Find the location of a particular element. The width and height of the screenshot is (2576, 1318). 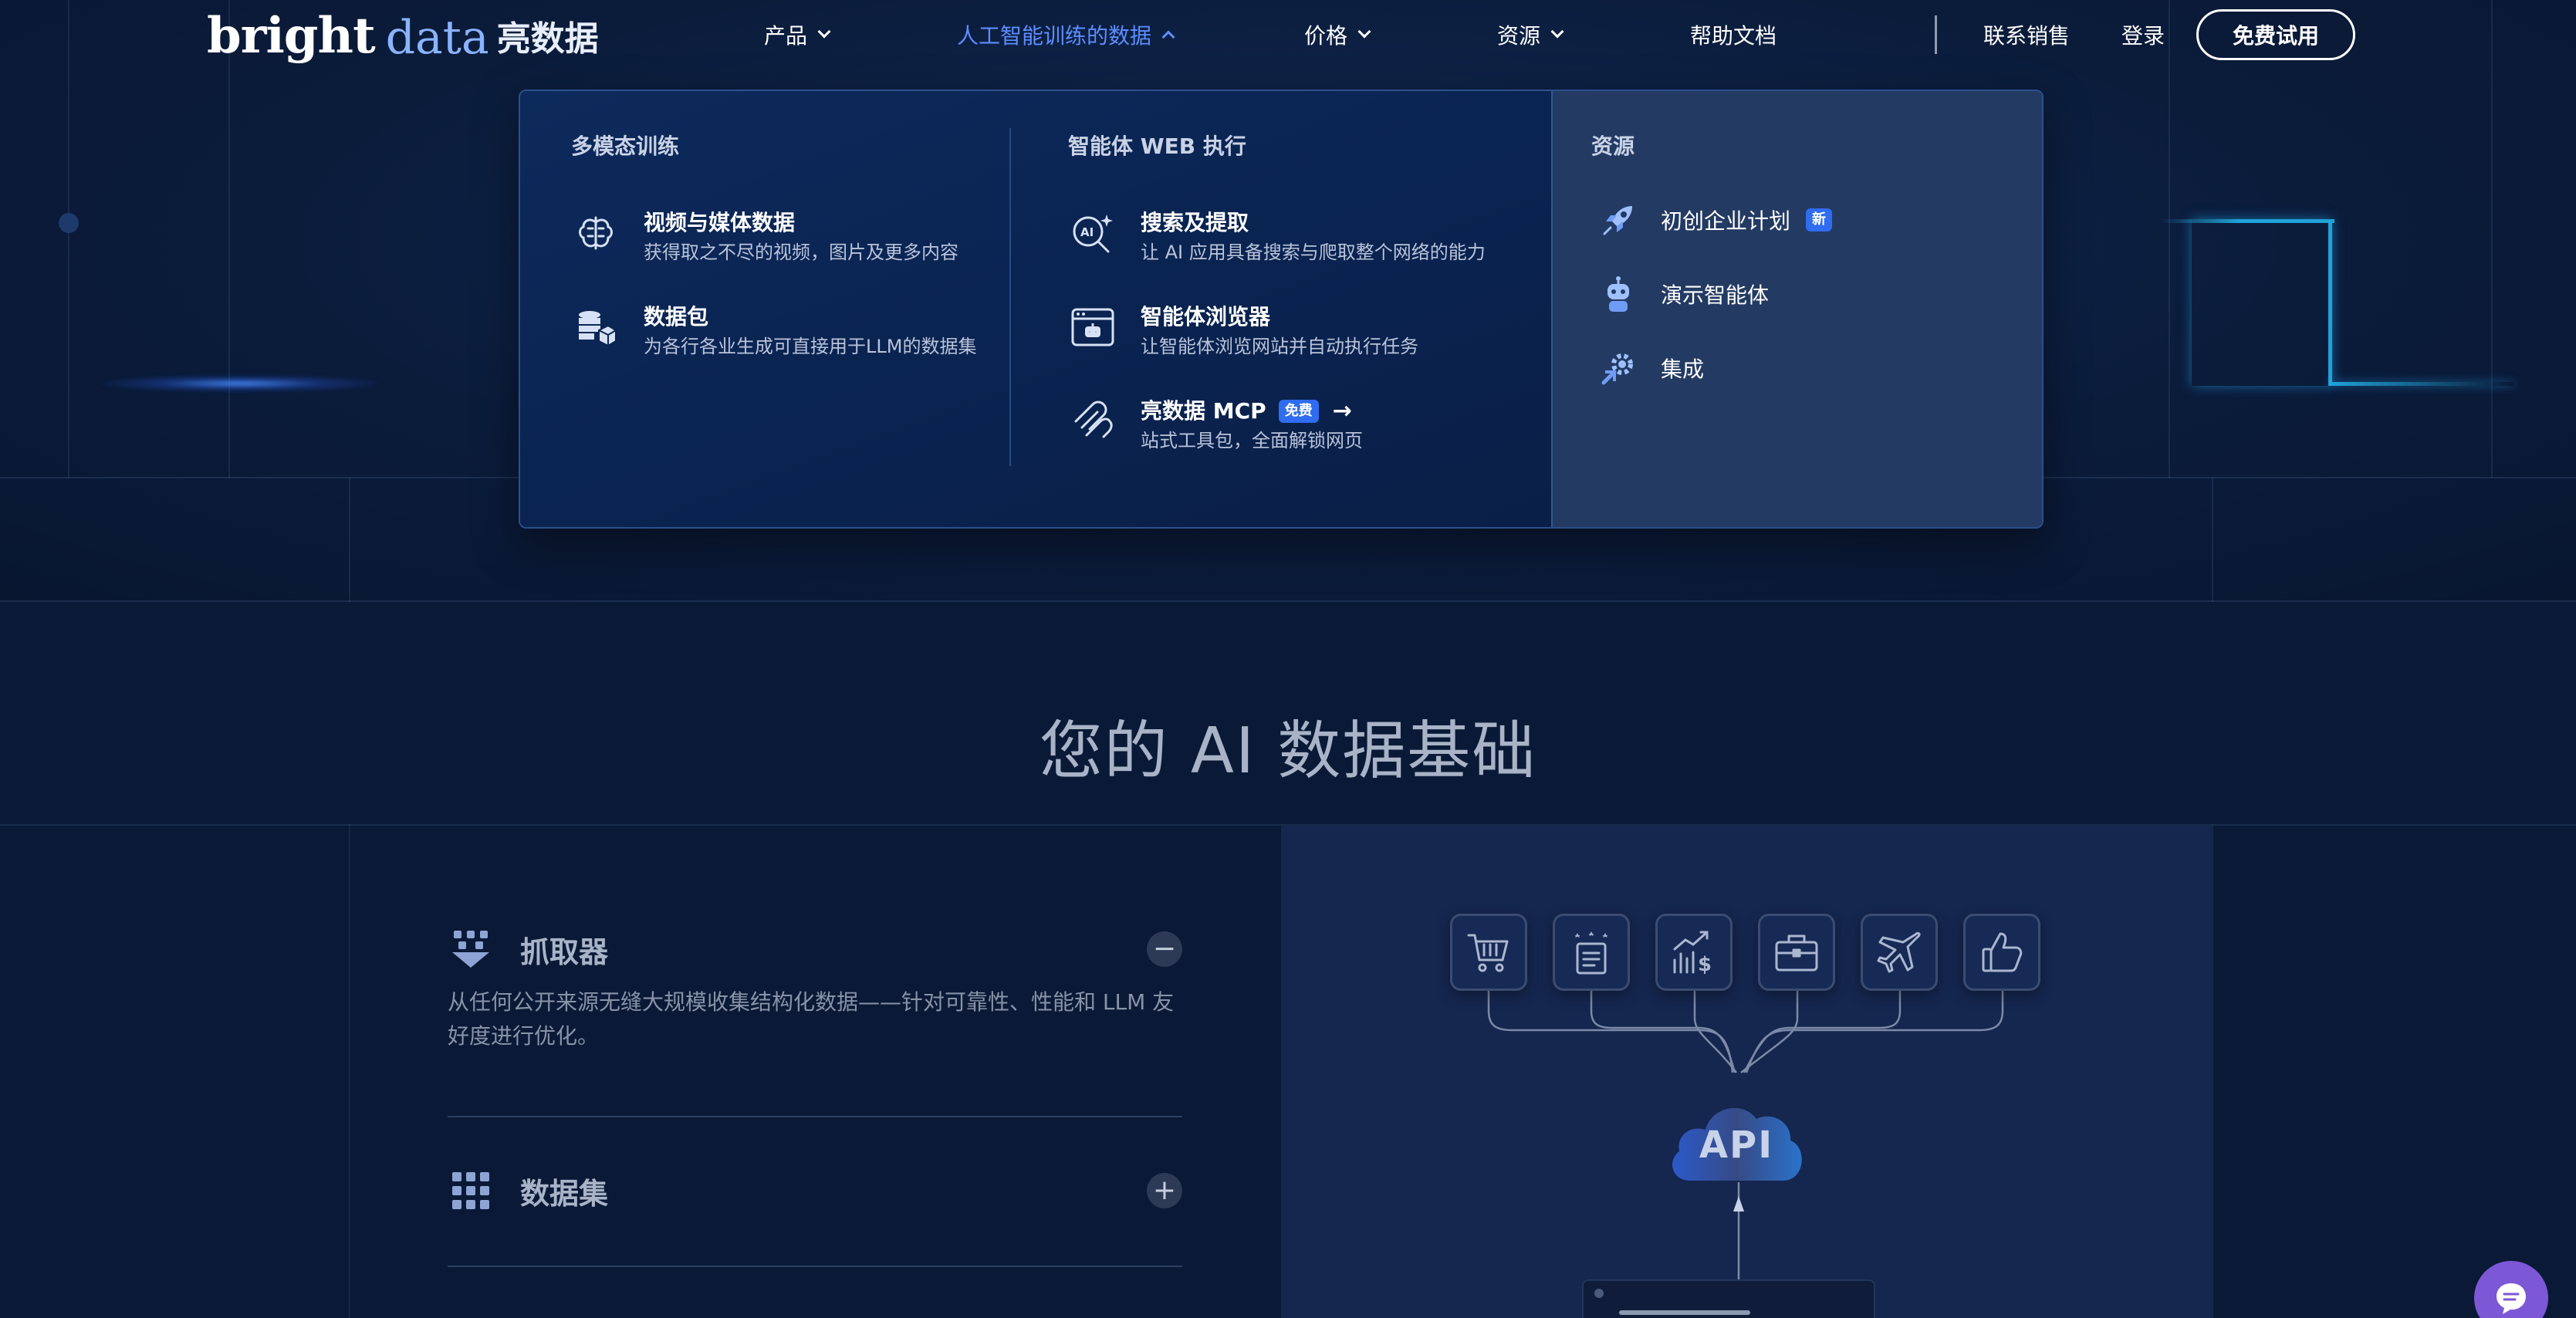

dropdown-item-desc: 为各行各业生成可直接用于LLM的数据集 is located at coordinates (810, 346).